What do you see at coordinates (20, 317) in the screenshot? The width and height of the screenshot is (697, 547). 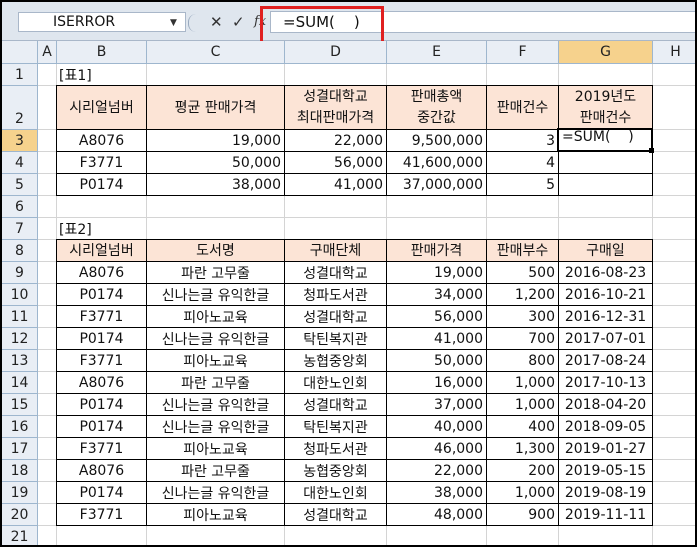 I see `row-header-11: 11` at bounding box center [20, 317].